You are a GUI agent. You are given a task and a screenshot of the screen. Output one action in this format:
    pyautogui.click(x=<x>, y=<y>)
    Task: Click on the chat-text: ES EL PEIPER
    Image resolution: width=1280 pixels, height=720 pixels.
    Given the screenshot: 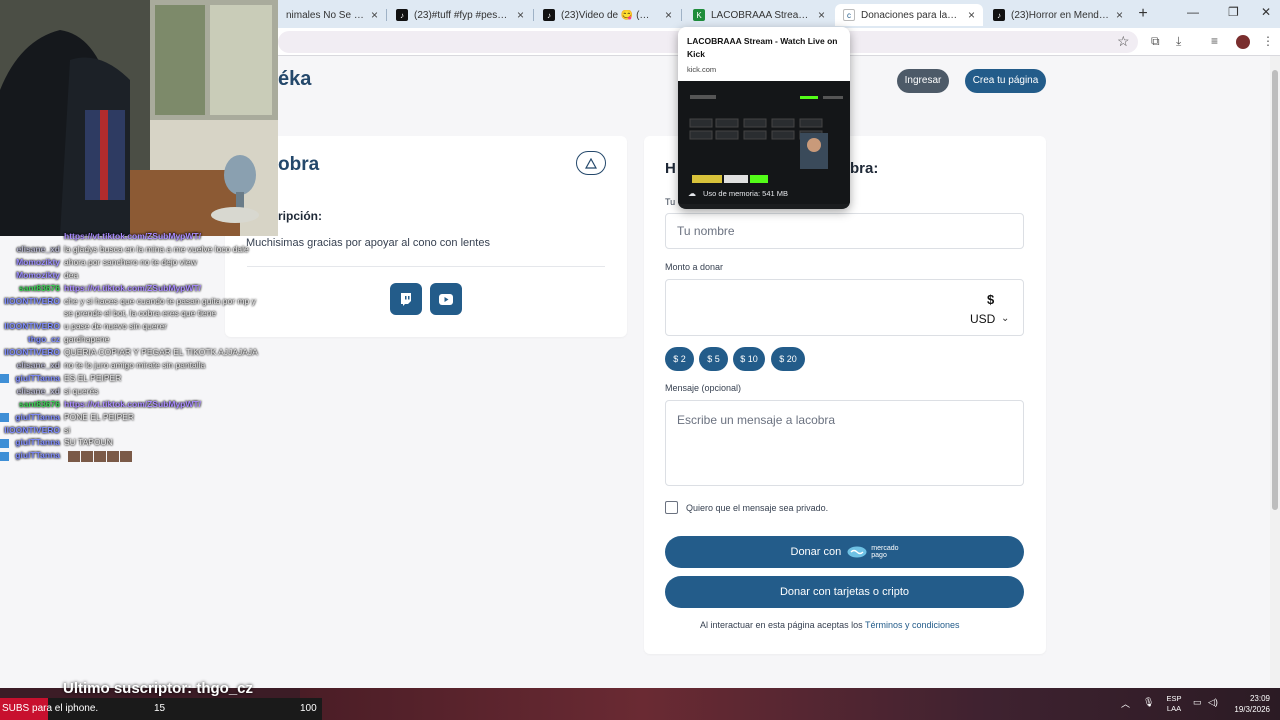 What is the action you would take?
    pyautogui.click(x=93, y=377)
    